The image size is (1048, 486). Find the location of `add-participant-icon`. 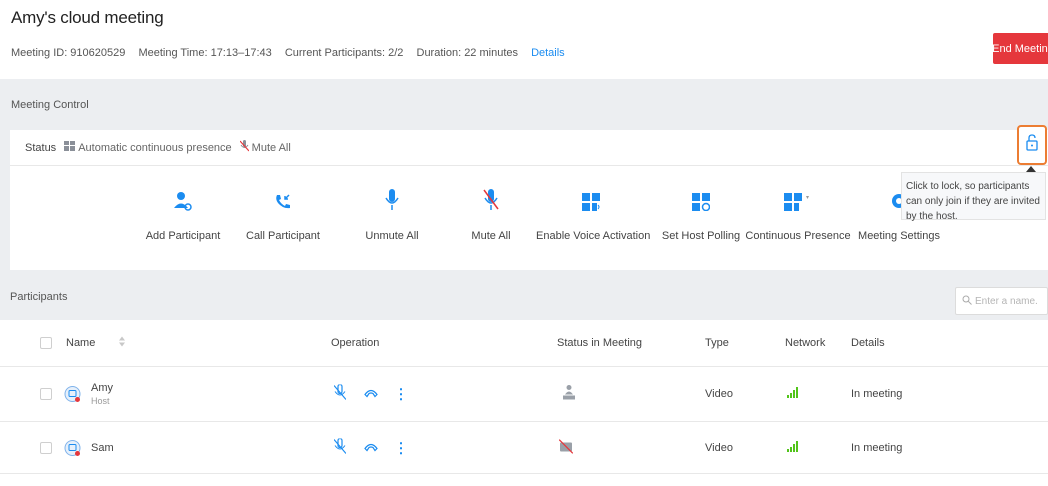

add-participant-icon is located at coordinates (183, 198).